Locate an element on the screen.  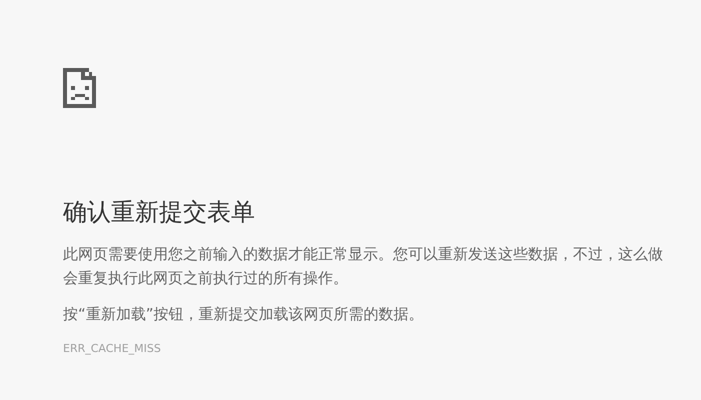
message-paragraph: 此网页需要使用您之前输入的数据才能正常显示。您可以重新发送这些数据，不过，这么做会重复执行此网页之前执行过的所有操作。 is located at coordinates (363, 266).